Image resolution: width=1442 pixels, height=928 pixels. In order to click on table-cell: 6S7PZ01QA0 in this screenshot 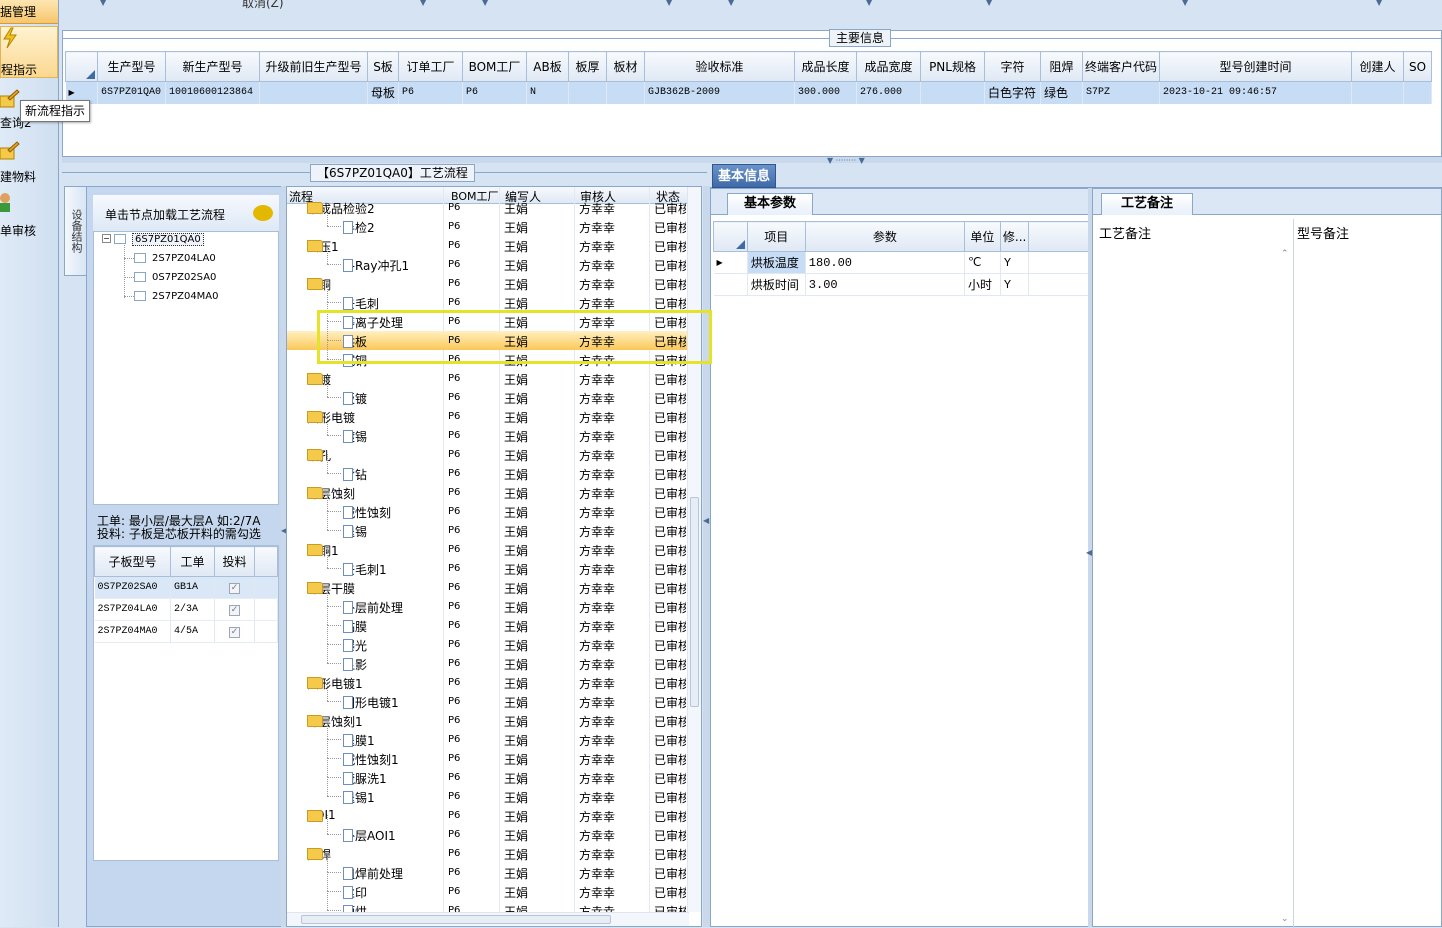, I will do `click(131, 92)`.